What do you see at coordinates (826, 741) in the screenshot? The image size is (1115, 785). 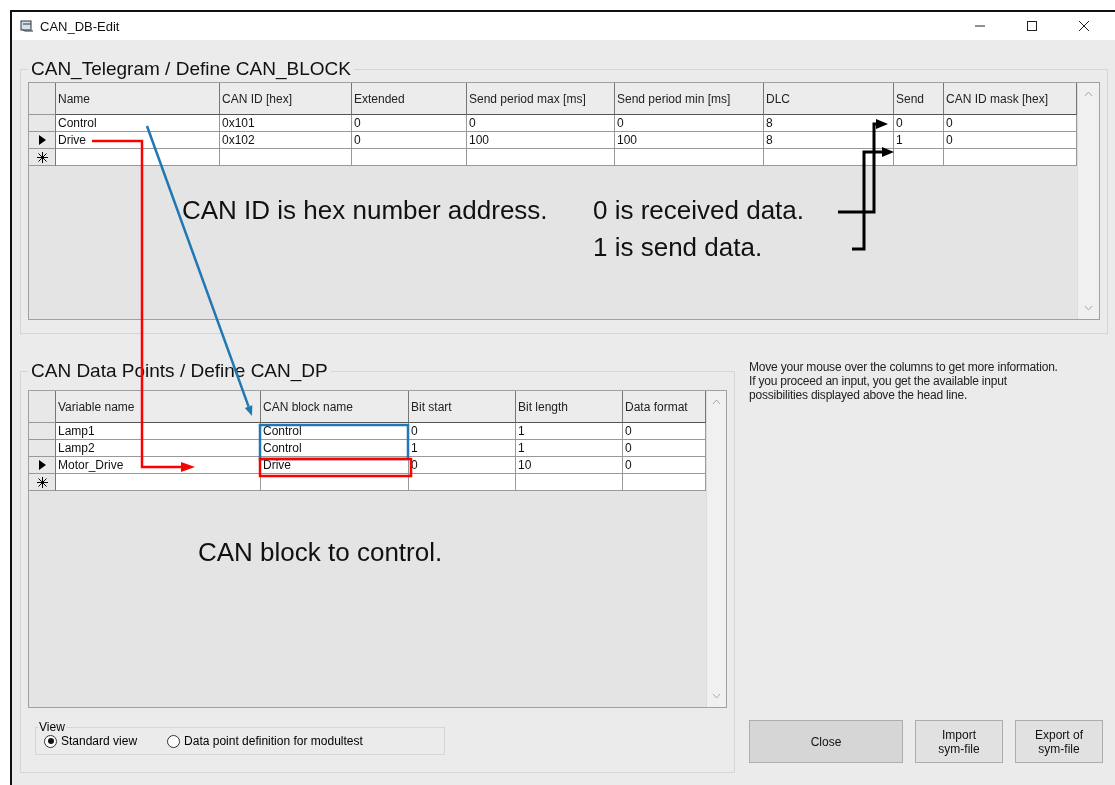 I see `dialog-button: Close` at bounding box center [826, 741].